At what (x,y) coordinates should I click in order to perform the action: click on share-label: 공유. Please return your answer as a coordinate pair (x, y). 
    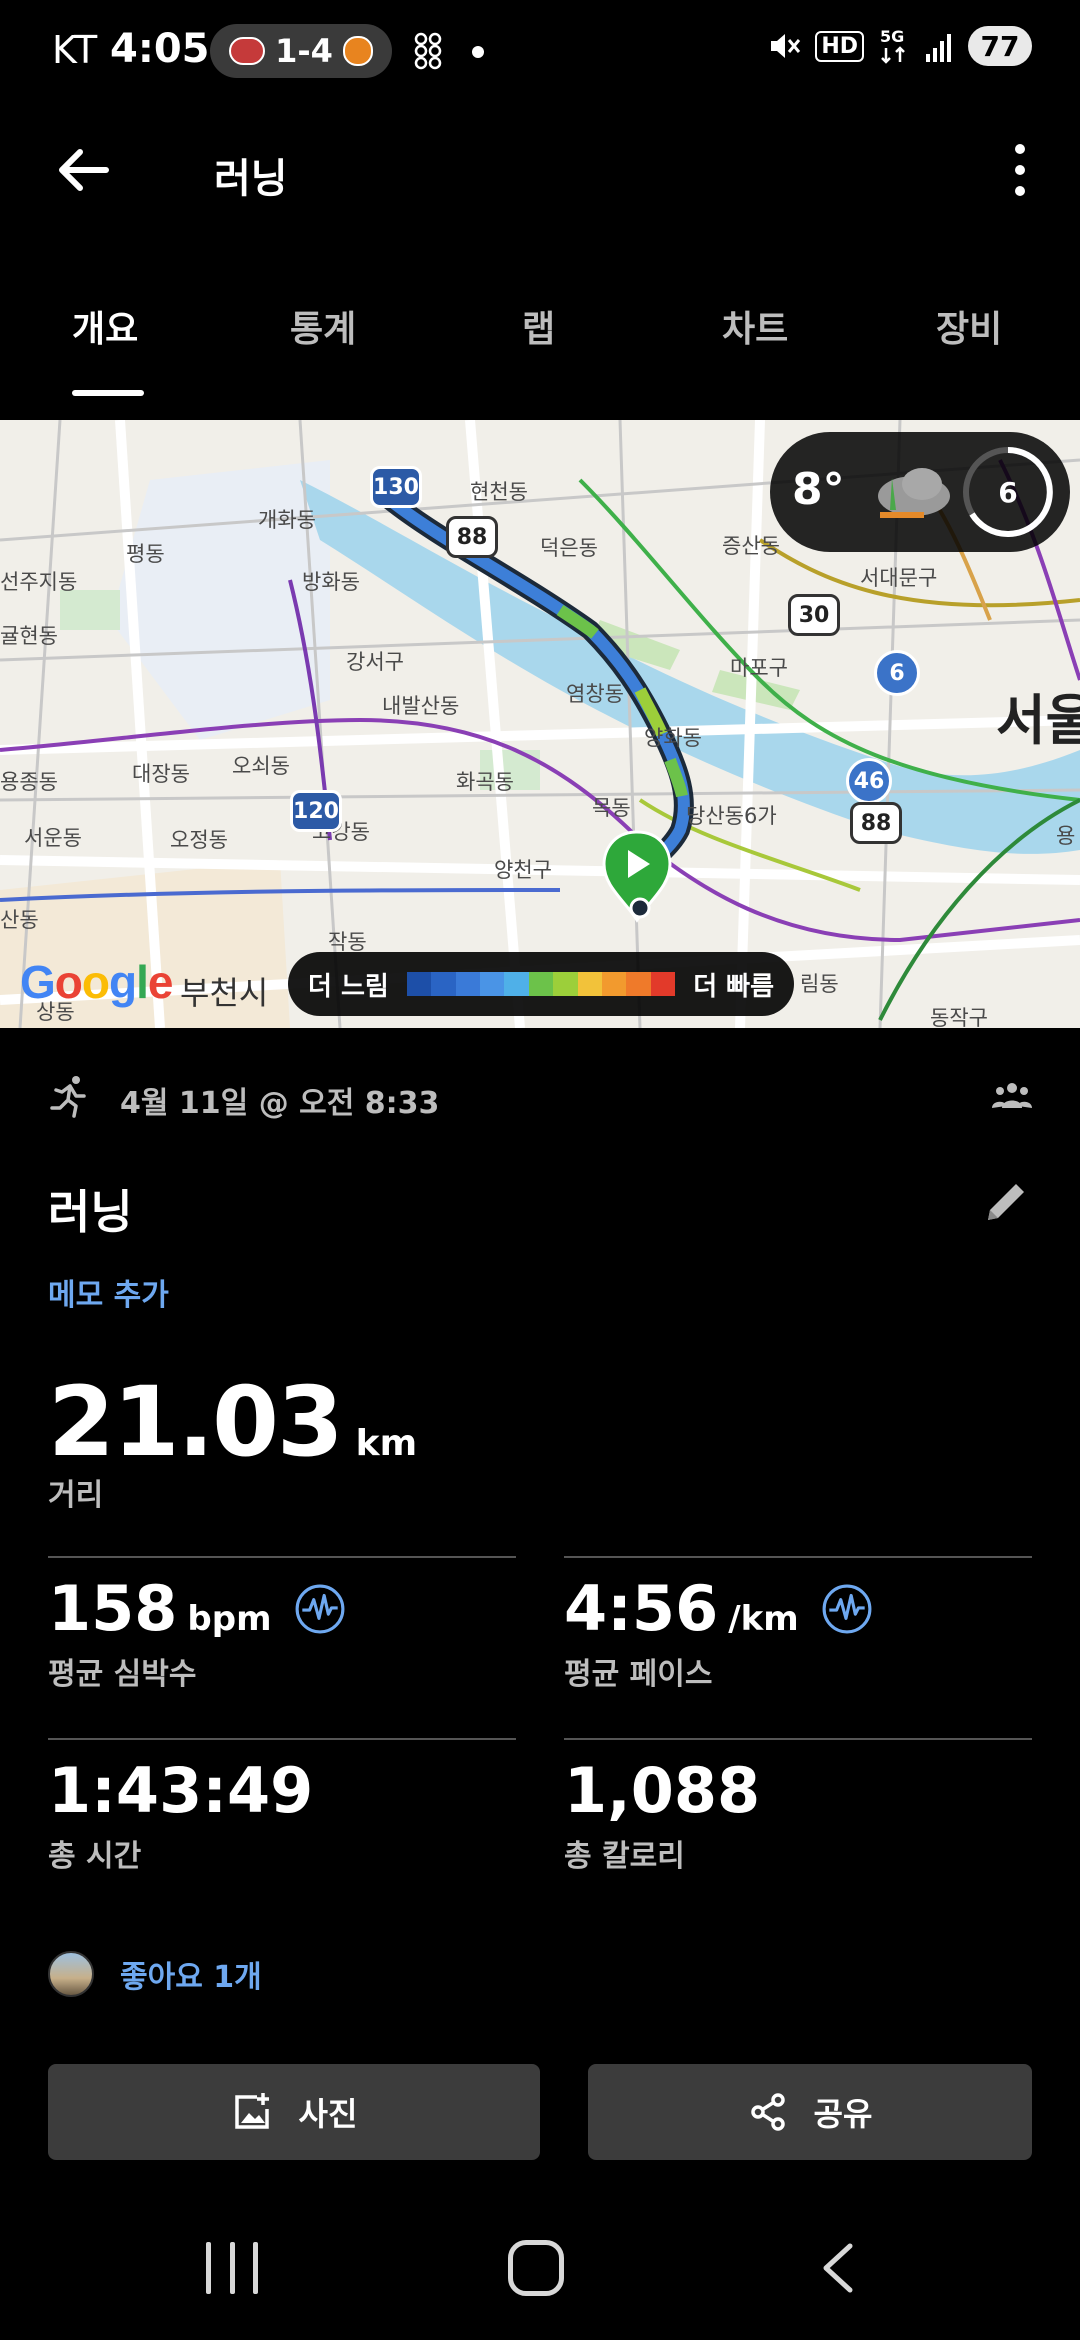
    Looking at the image, I should click on (843, 2114).